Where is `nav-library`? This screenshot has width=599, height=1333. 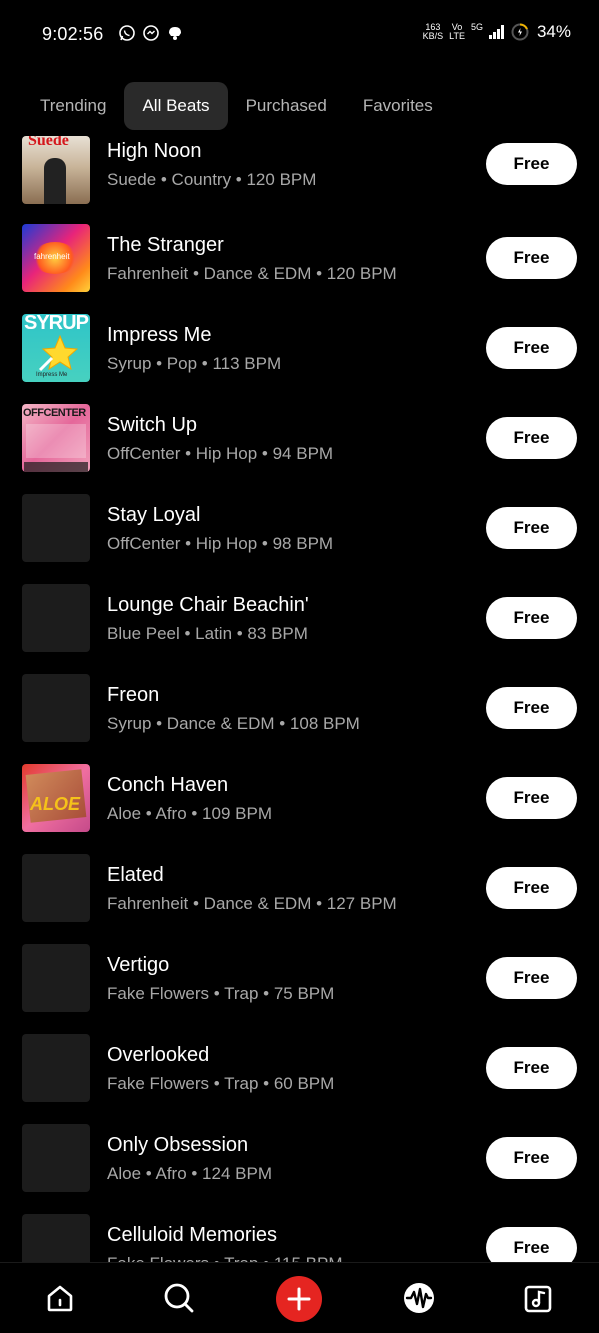 nav-library is located at coordinates (539, 1298).